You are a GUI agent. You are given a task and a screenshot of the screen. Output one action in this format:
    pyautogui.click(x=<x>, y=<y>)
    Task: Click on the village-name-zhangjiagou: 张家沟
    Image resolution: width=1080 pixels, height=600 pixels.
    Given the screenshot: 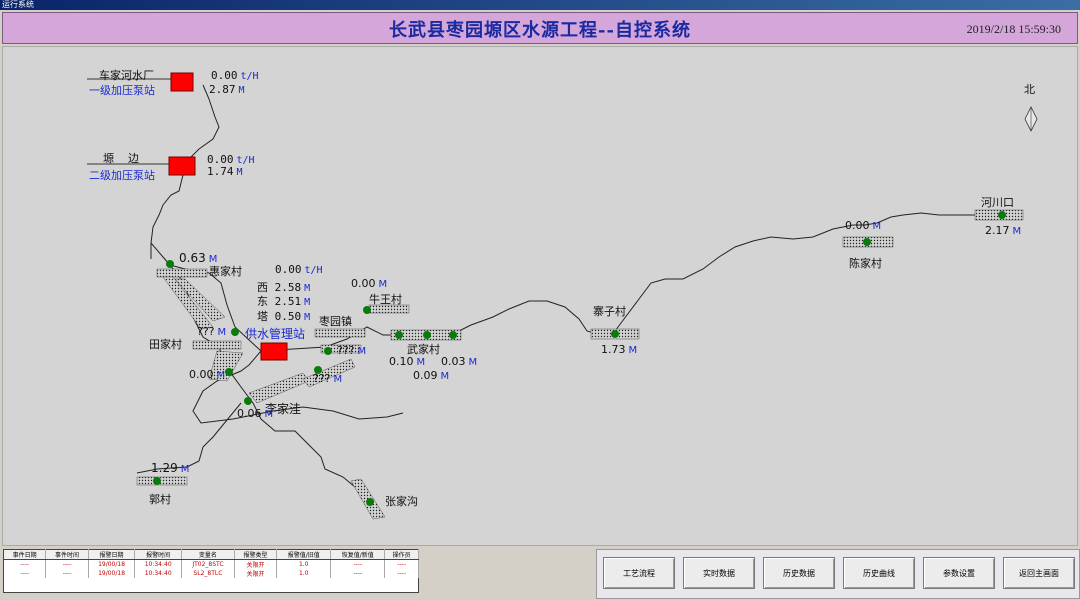 What is the action you would take?
    pyautogui.click(x=401, y=501)
    